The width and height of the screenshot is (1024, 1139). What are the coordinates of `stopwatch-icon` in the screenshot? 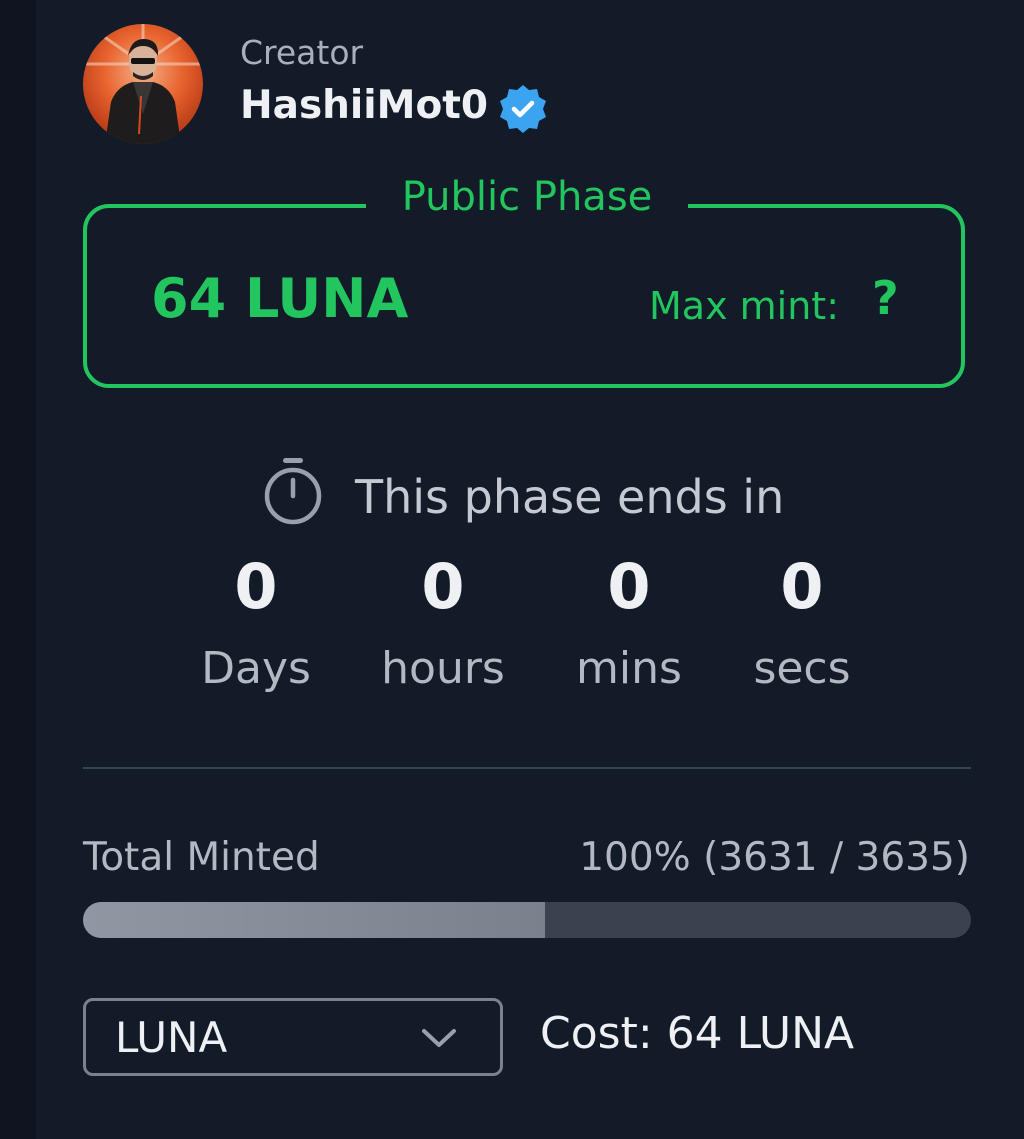 It's located at (293, 491).